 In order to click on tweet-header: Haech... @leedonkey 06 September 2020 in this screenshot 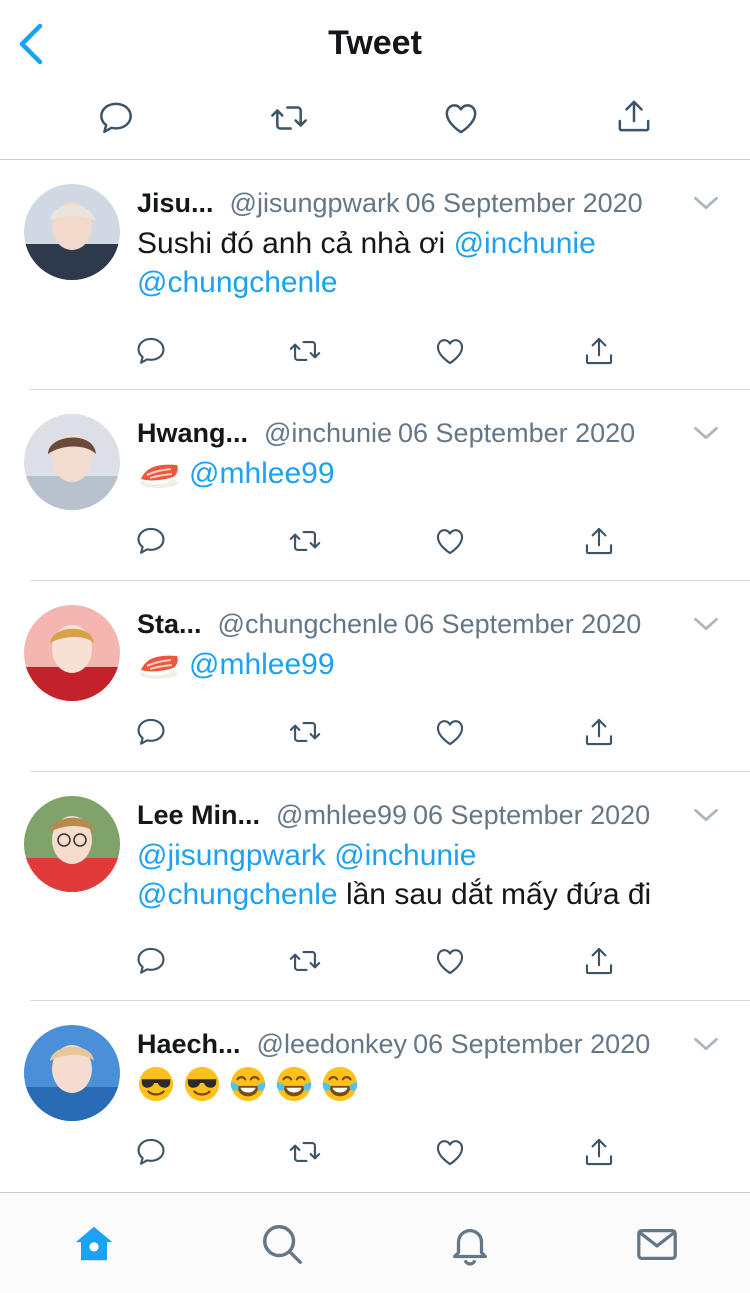, I will do `click(432, 1044)`.